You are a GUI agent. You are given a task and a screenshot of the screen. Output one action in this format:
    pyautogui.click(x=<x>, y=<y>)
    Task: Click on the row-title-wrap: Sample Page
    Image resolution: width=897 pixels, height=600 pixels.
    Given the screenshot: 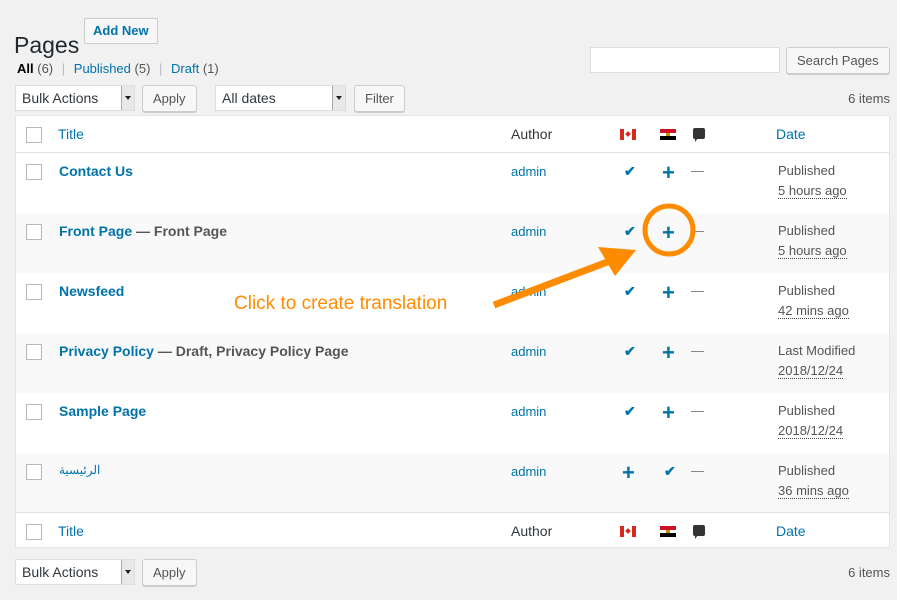 What is the action you would take?
    pyautogui.click(x=102, y=411)
    